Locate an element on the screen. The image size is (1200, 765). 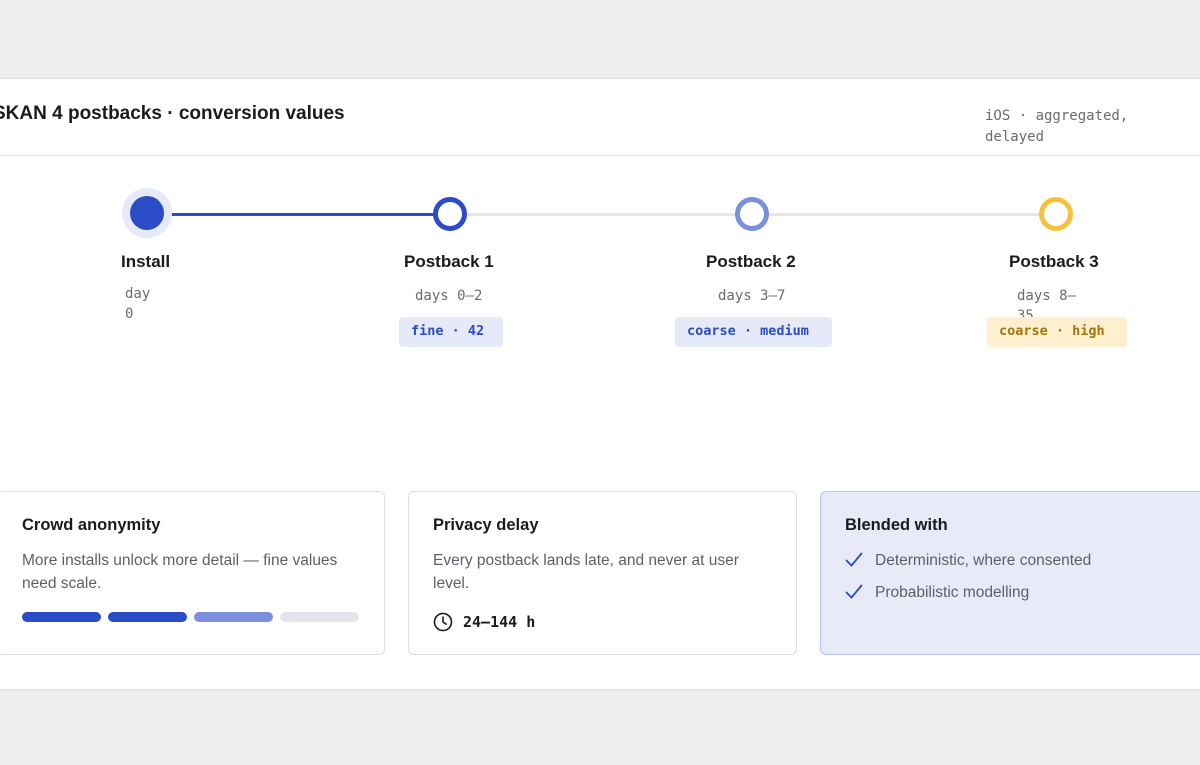
postback-3-node is located at coordinates (1056, 214).